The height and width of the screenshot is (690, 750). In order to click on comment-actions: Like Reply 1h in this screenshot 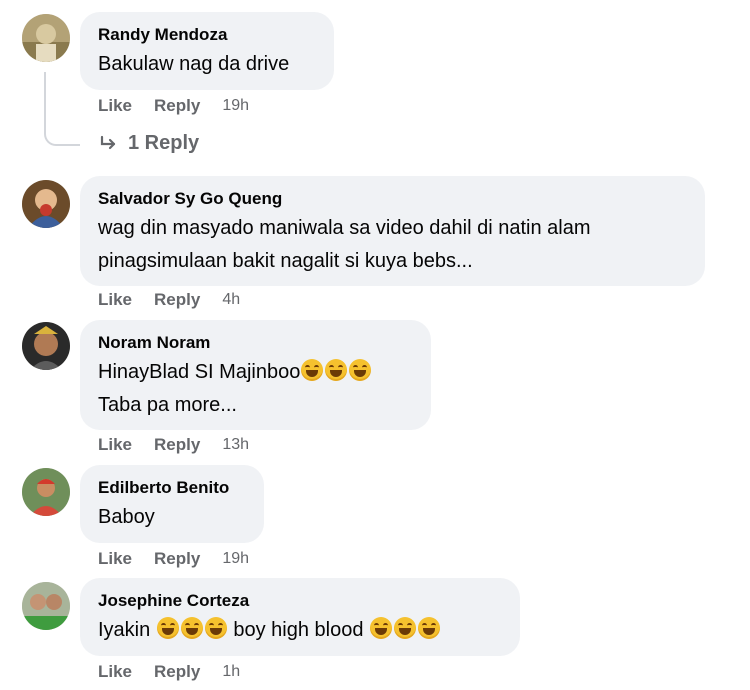, I will do `click(169, 672)`.